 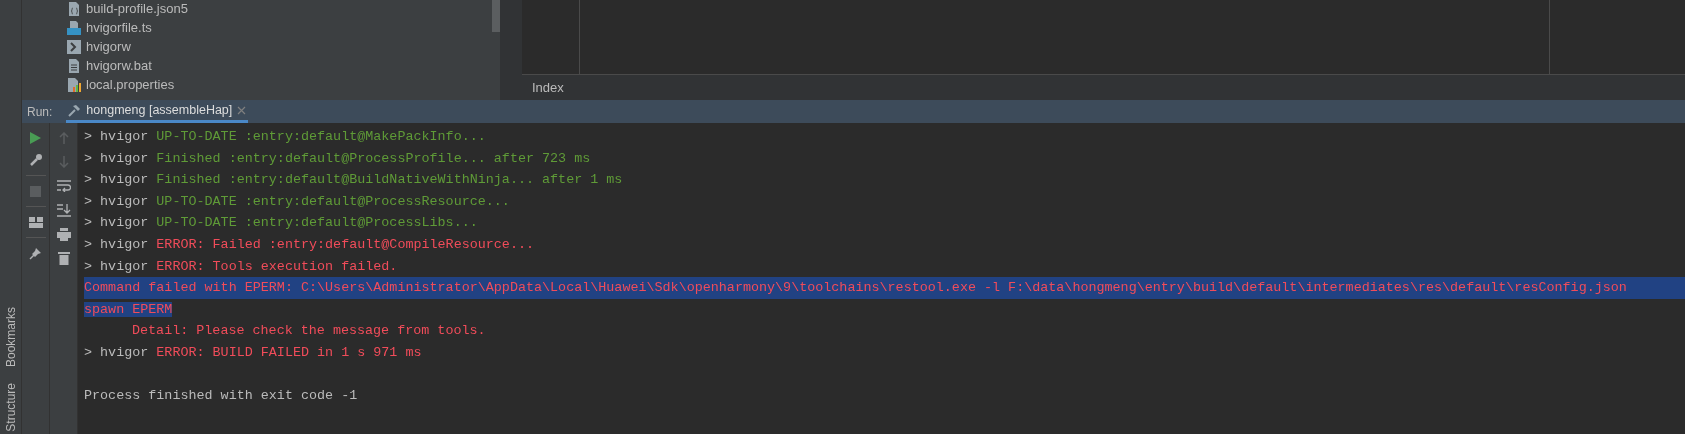 I want to click on layout-icon, so click(x=35, y=222).